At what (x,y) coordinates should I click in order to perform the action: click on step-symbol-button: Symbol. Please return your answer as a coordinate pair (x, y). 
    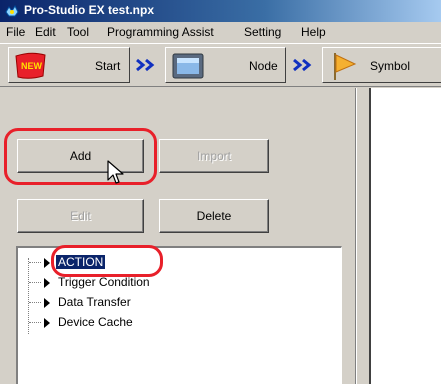
    Looking at the image, I should click on (381, 65).